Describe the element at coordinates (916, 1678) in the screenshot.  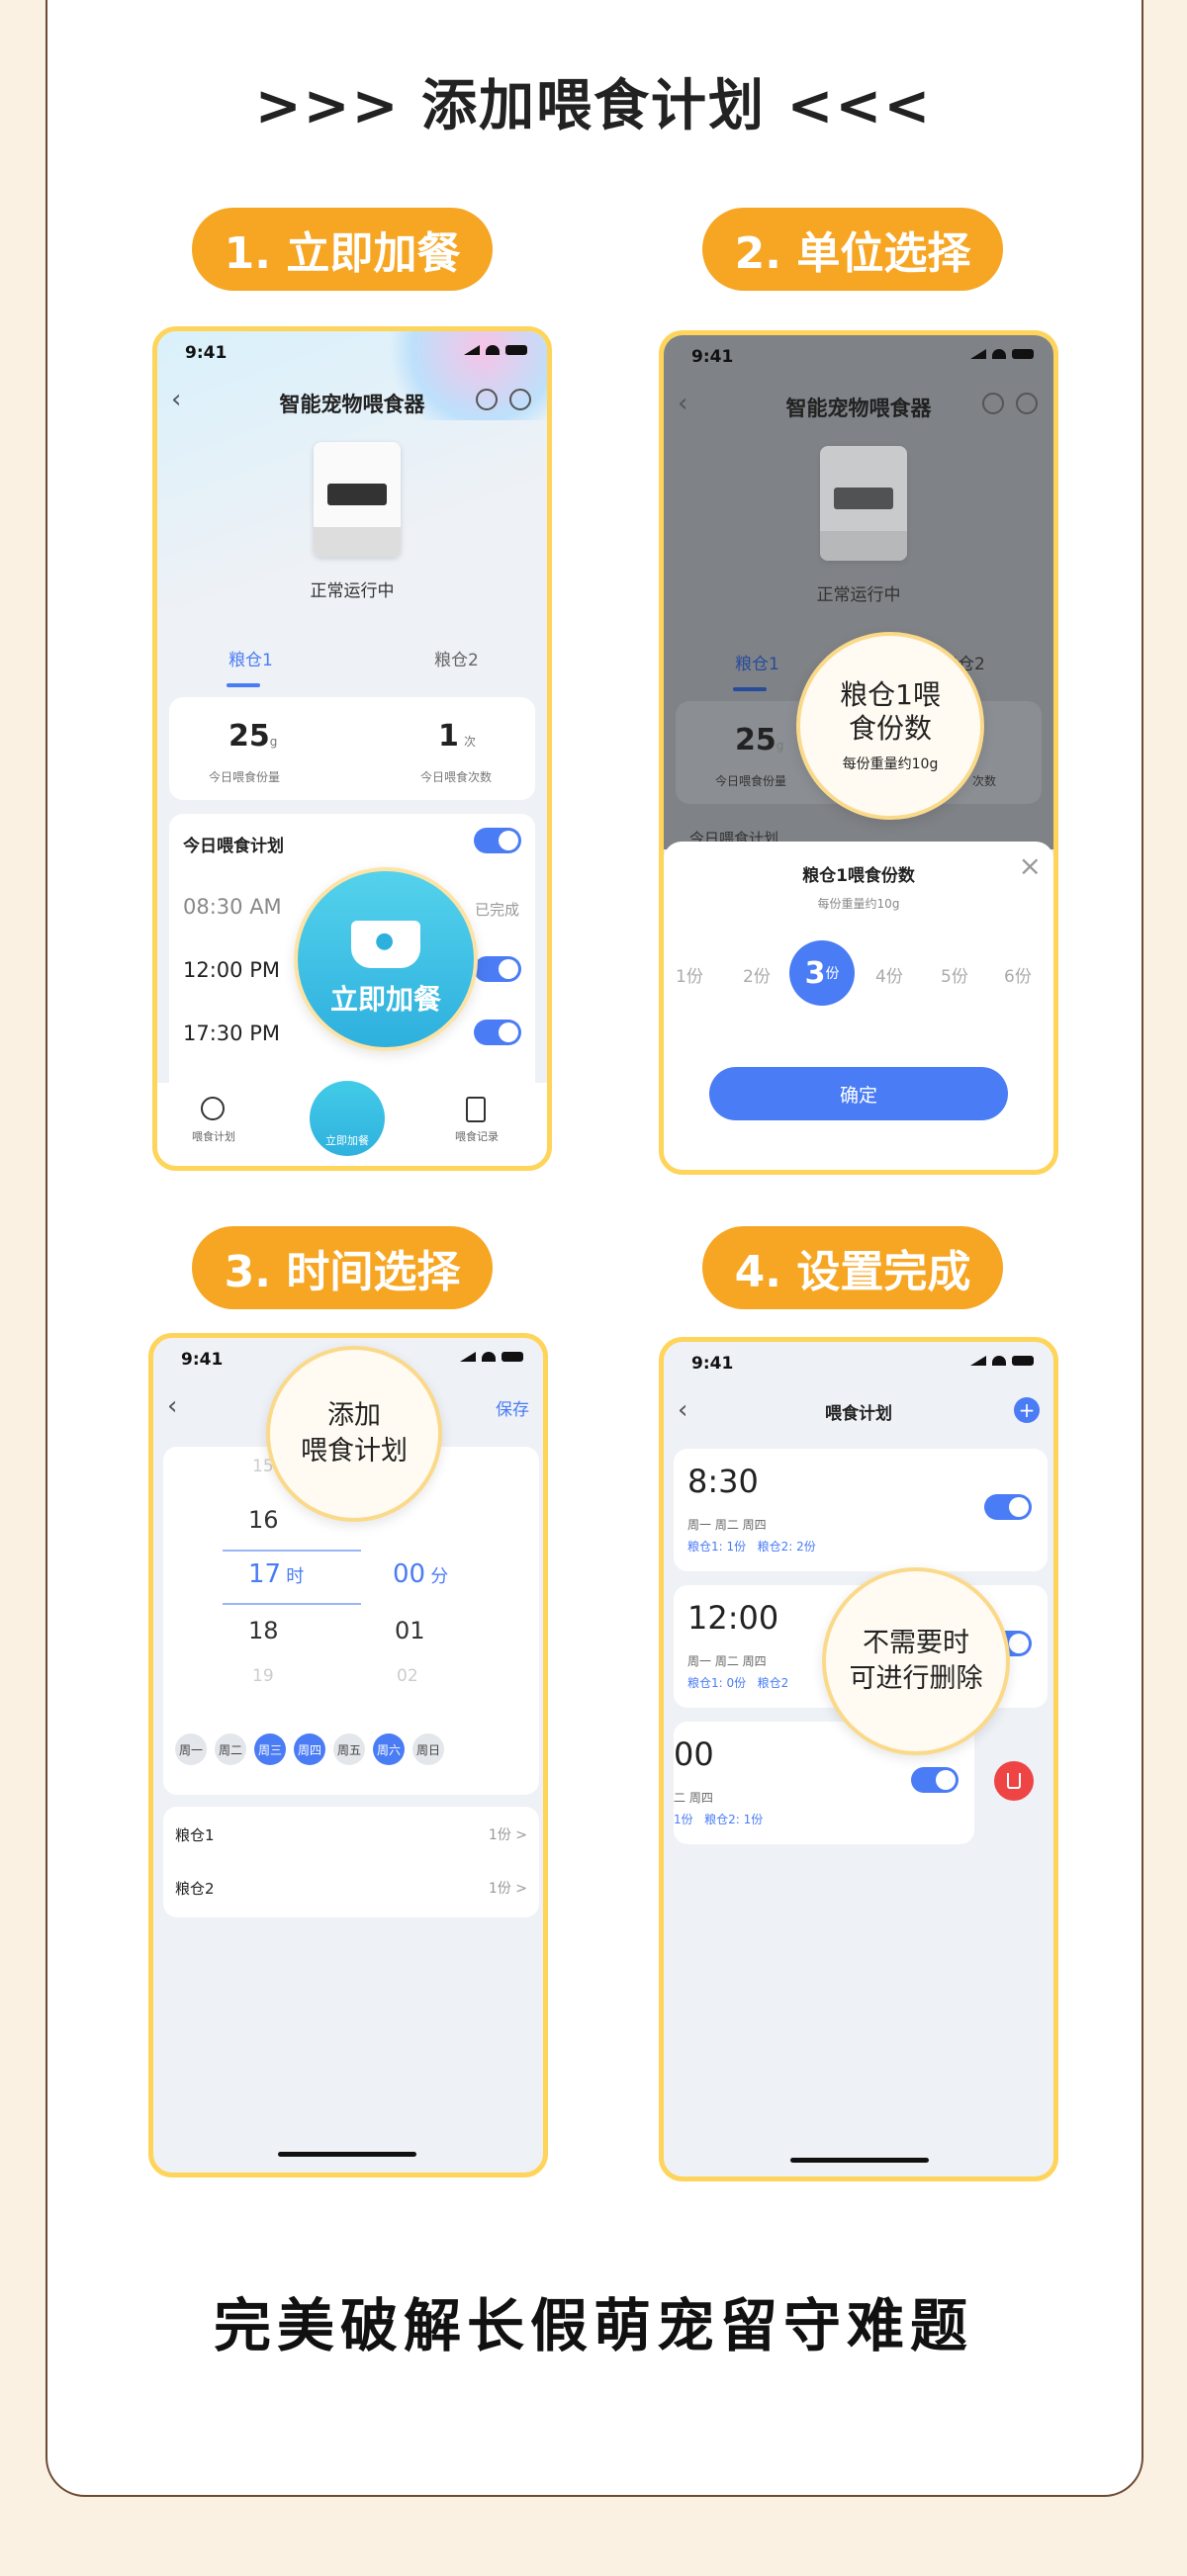
I see `callout-line-2: 可进行删除` at that location.